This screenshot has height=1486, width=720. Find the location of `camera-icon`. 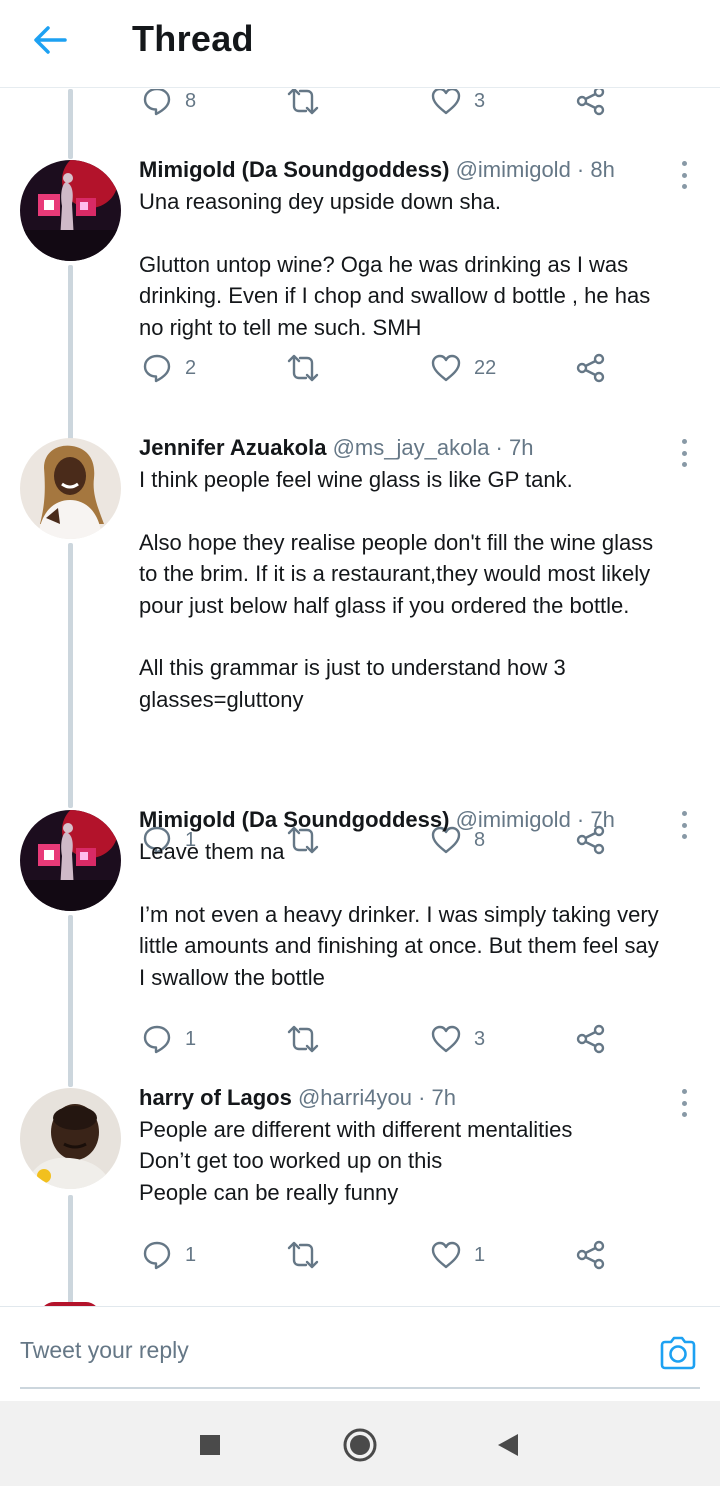

camera-icon is located at coordinates (678, 1353).